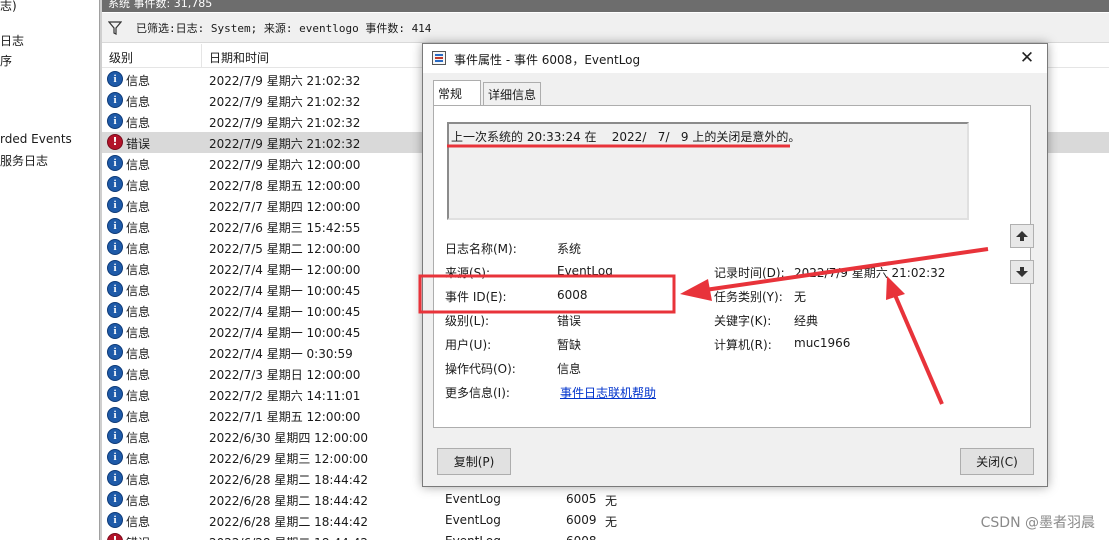 This screenshot has width=1109, height=540. I want to click on event-message-box: 上一次系统的 20:33:24 在 2022/ 7/ 9 上的关闭是意外的。, so click(708, 171).